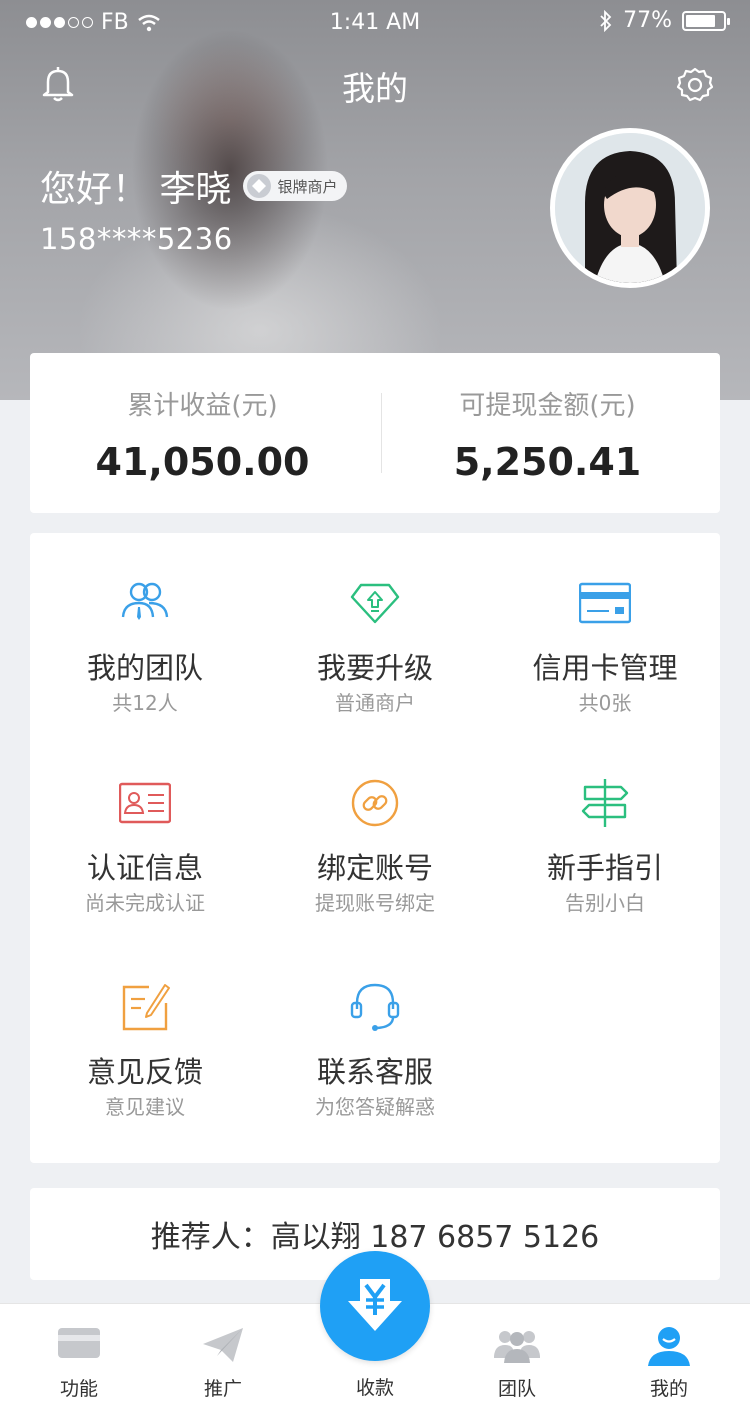 The height and width of the screenshot is (1403, 750). Describe the element at coordinates (145, 833) in the screenshot. I see `menu-item-verification: 认证信息 尚未完成认证` at that location.